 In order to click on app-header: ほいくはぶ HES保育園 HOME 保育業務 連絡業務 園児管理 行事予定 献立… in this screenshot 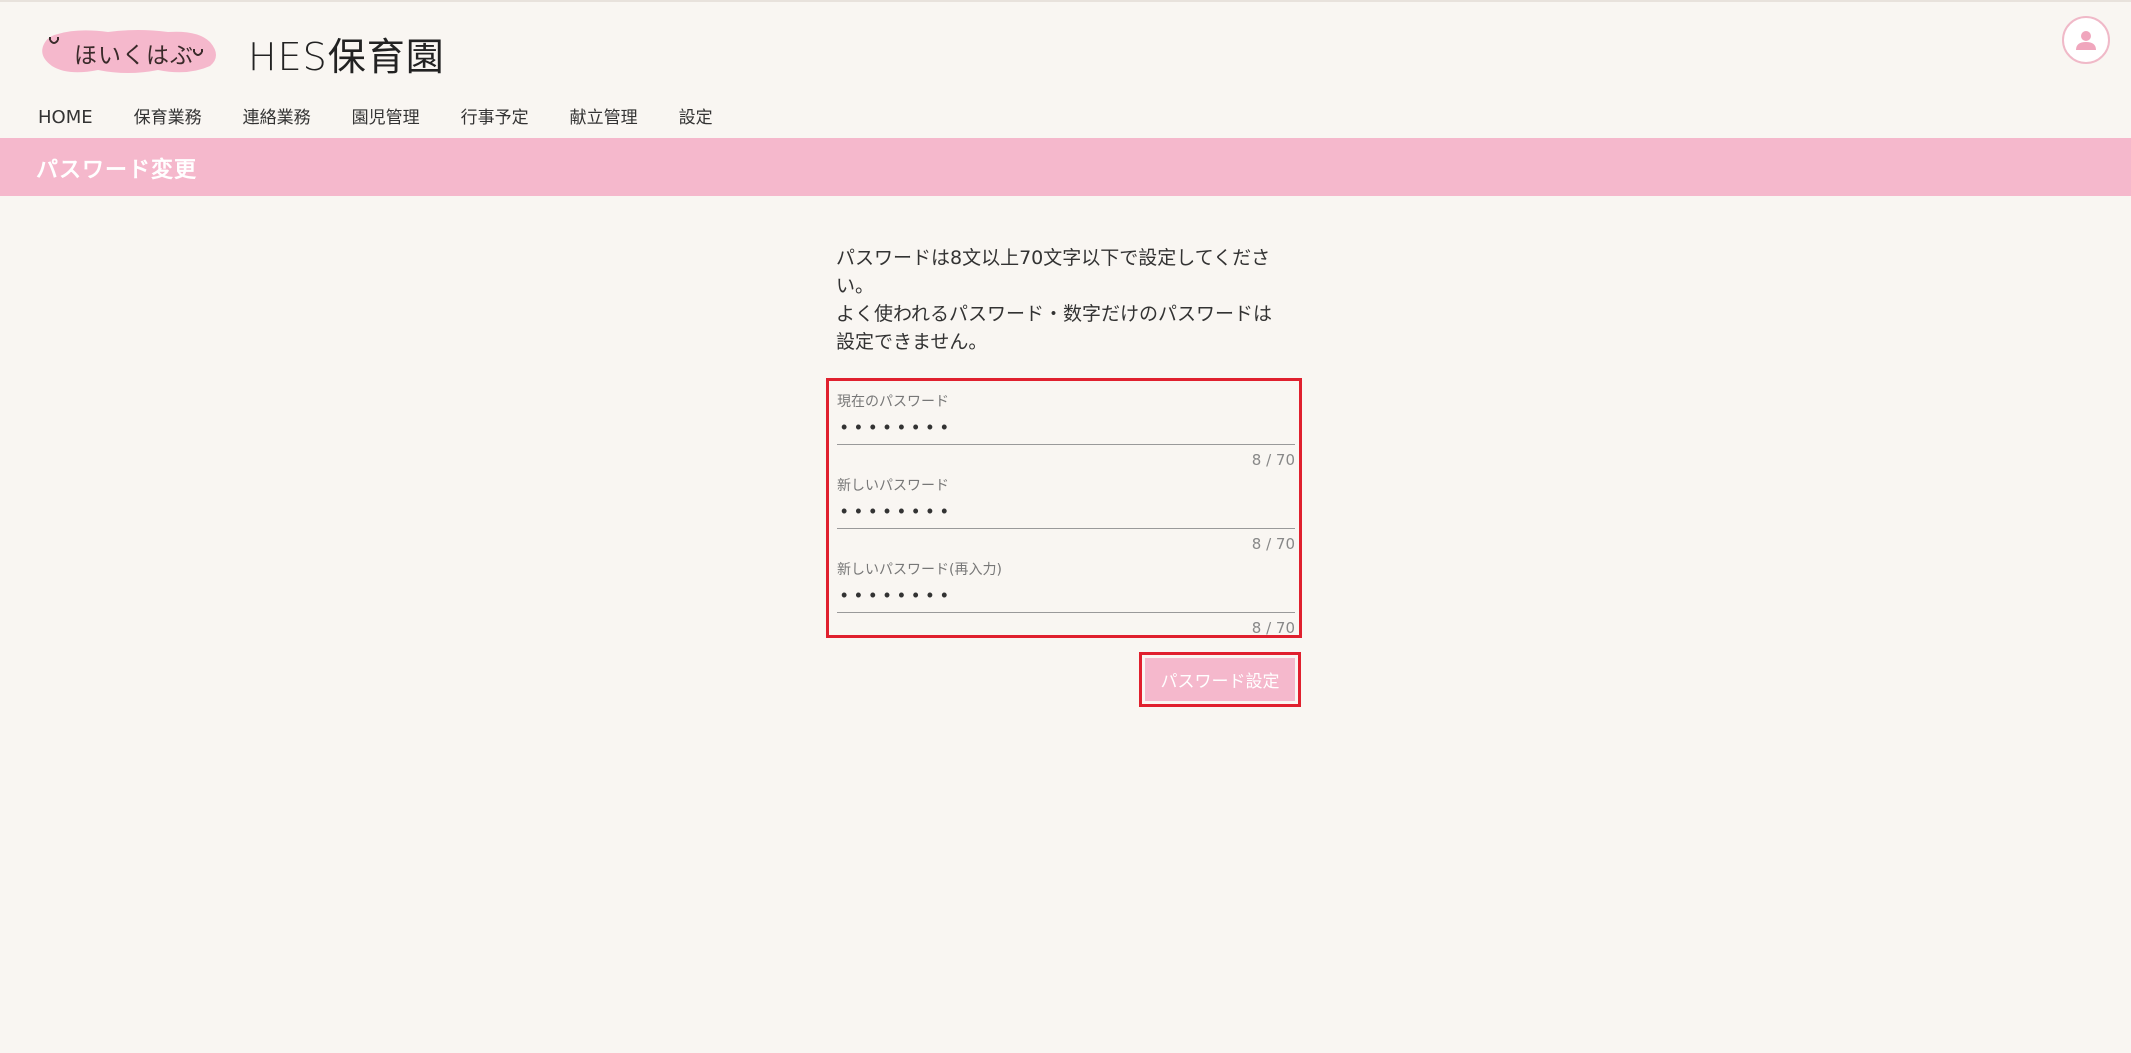, I will do `click(1065, 70)`.